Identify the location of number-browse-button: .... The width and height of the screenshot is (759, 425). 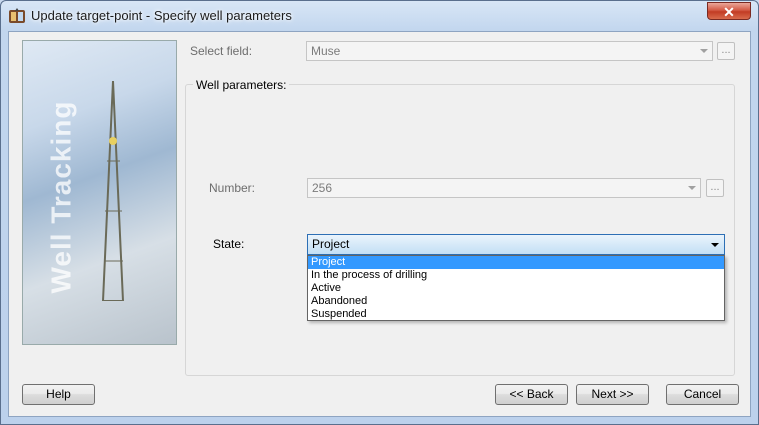
(715, 188).